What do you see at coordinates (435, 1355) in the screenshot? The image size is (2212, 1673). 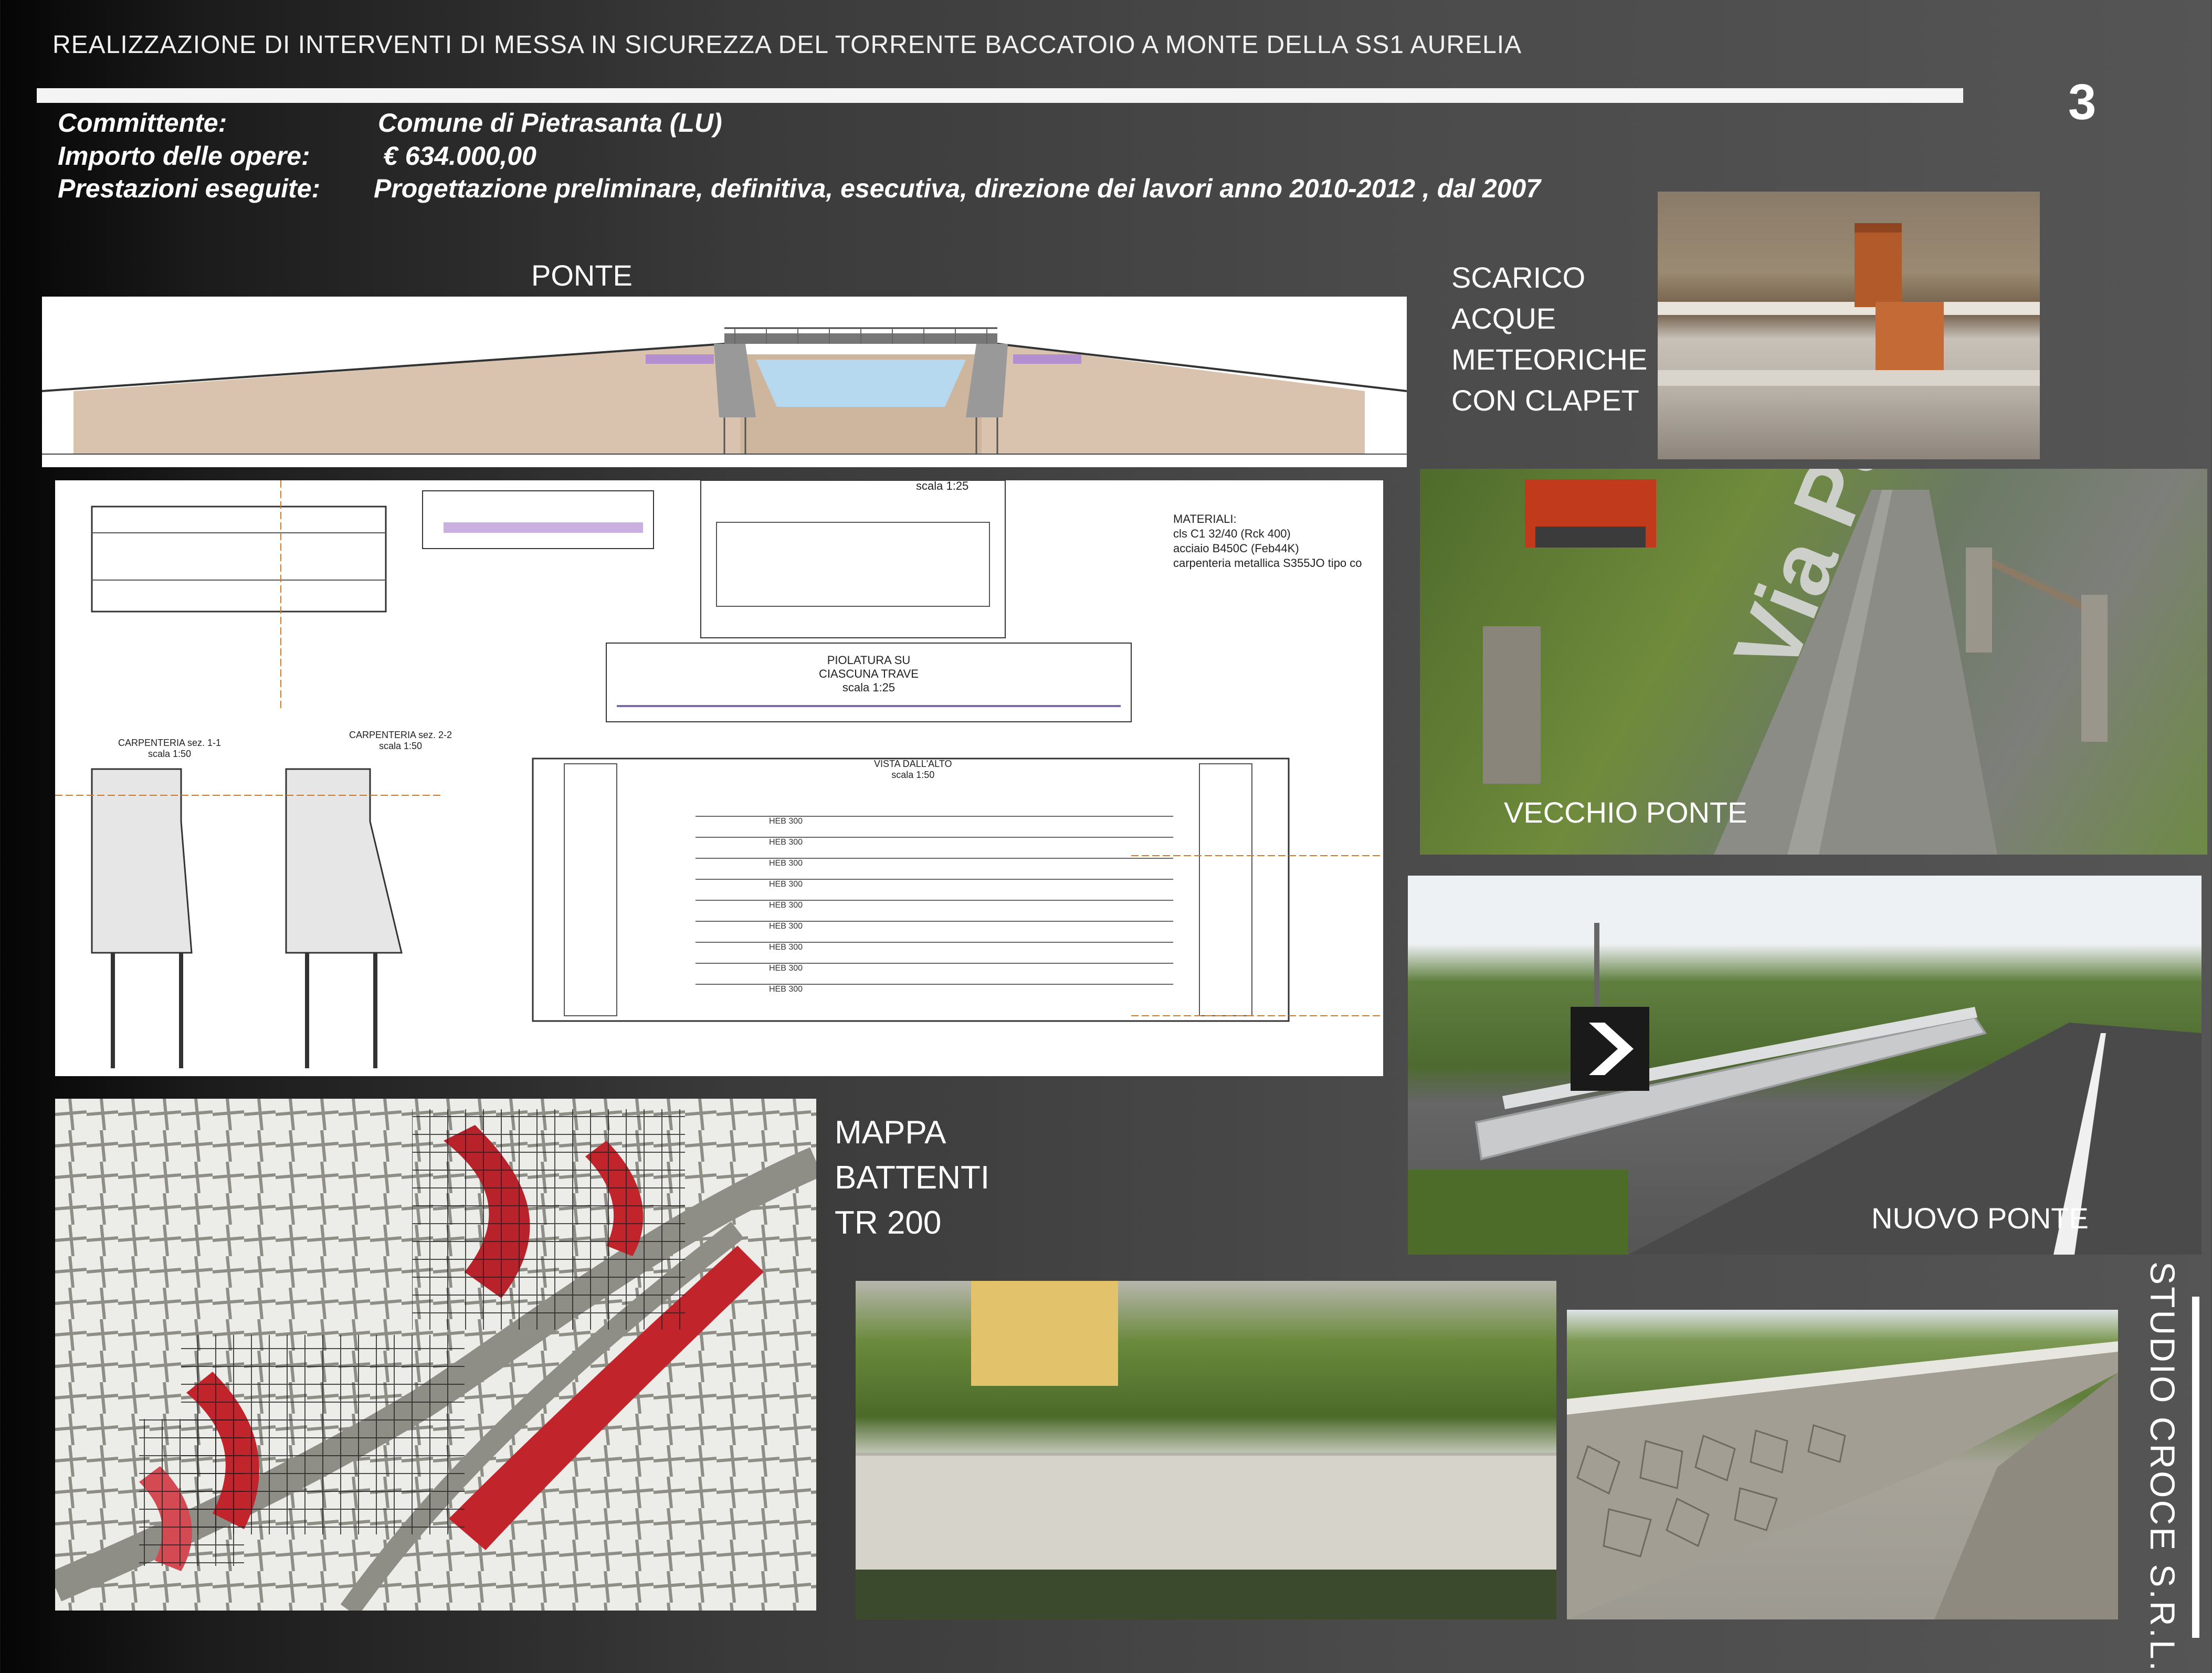 I see `mappa-battenti` at bounding box center [435, 1355].